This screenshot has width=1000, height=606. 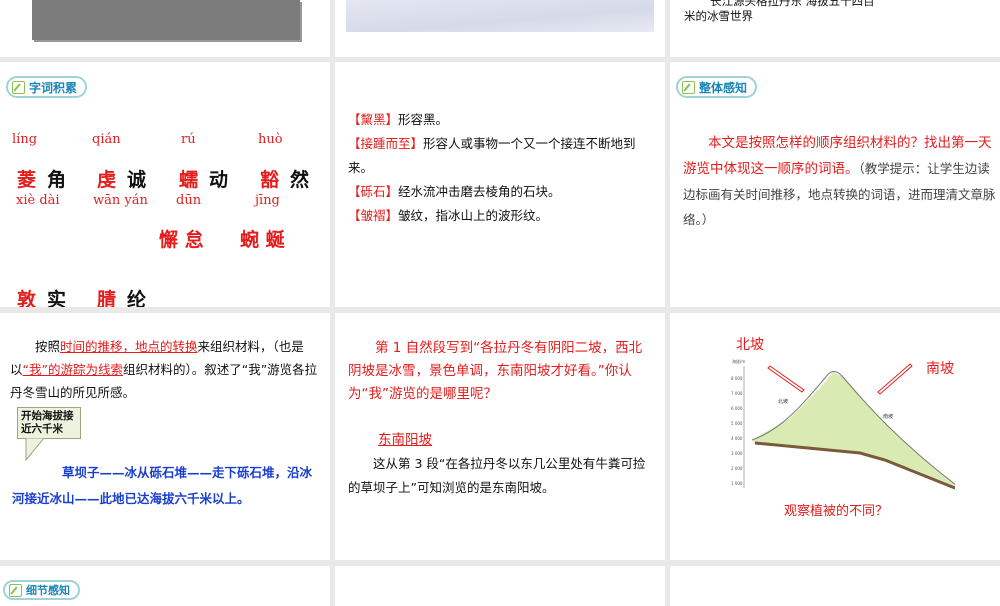 I want to click on definition-item: 【砾石】经水流冲击磨去棱角的石块。, so click(x=454, y=191).